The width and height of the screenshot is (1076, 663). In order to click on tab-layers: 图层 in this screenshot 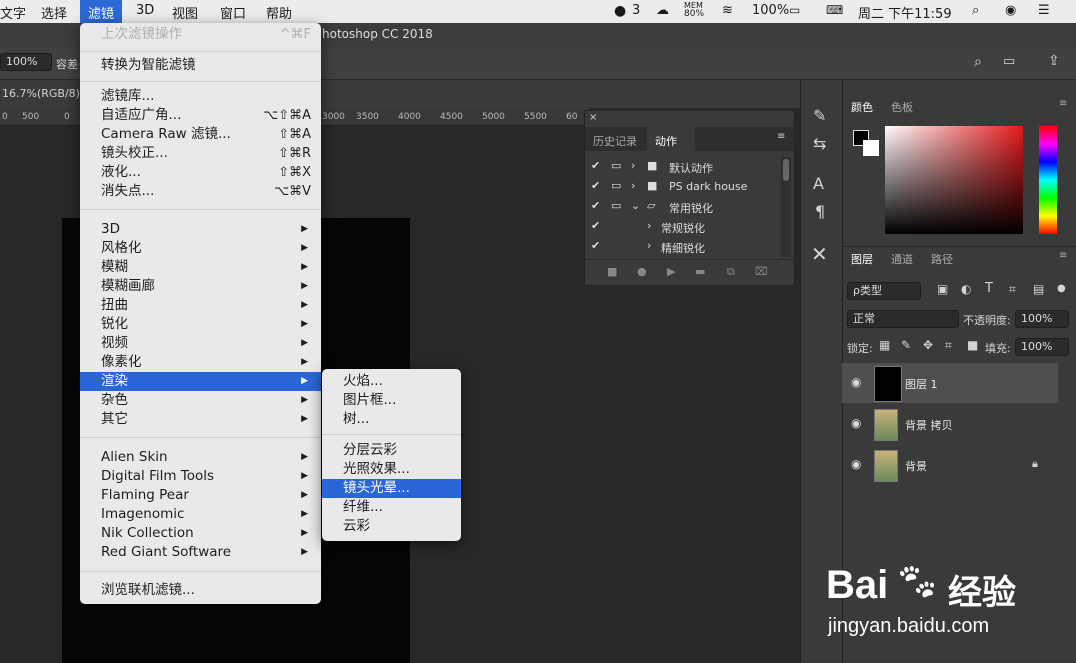, I will do `click(862, 259)`.